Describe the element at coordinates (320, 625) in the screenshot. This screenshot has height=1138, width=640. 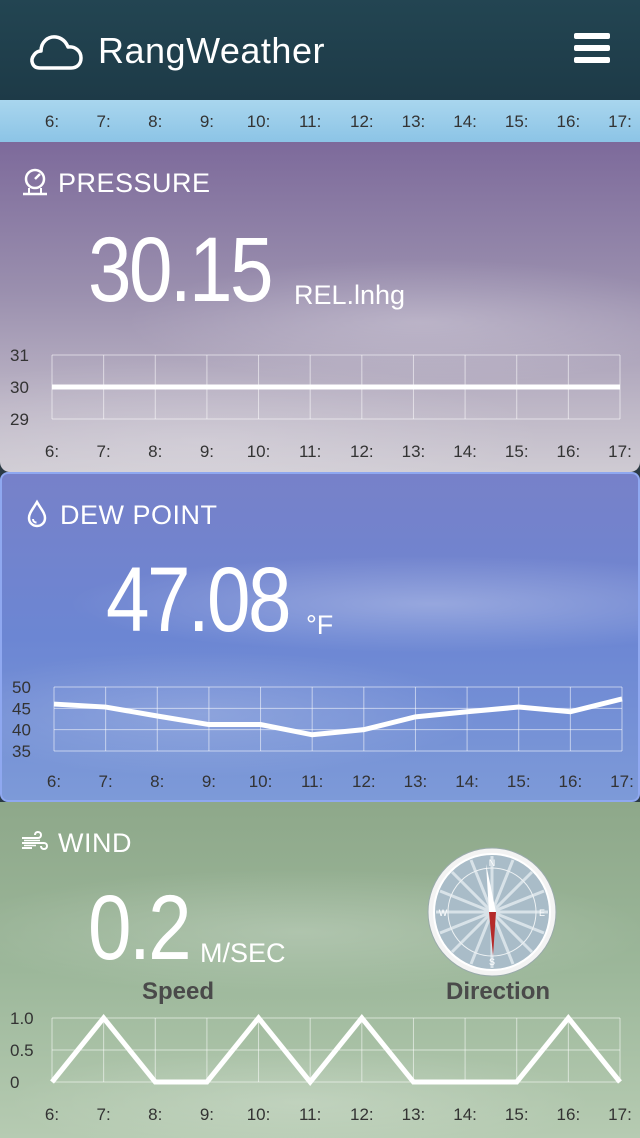
I see `dew-point-unit: °F` at that location.